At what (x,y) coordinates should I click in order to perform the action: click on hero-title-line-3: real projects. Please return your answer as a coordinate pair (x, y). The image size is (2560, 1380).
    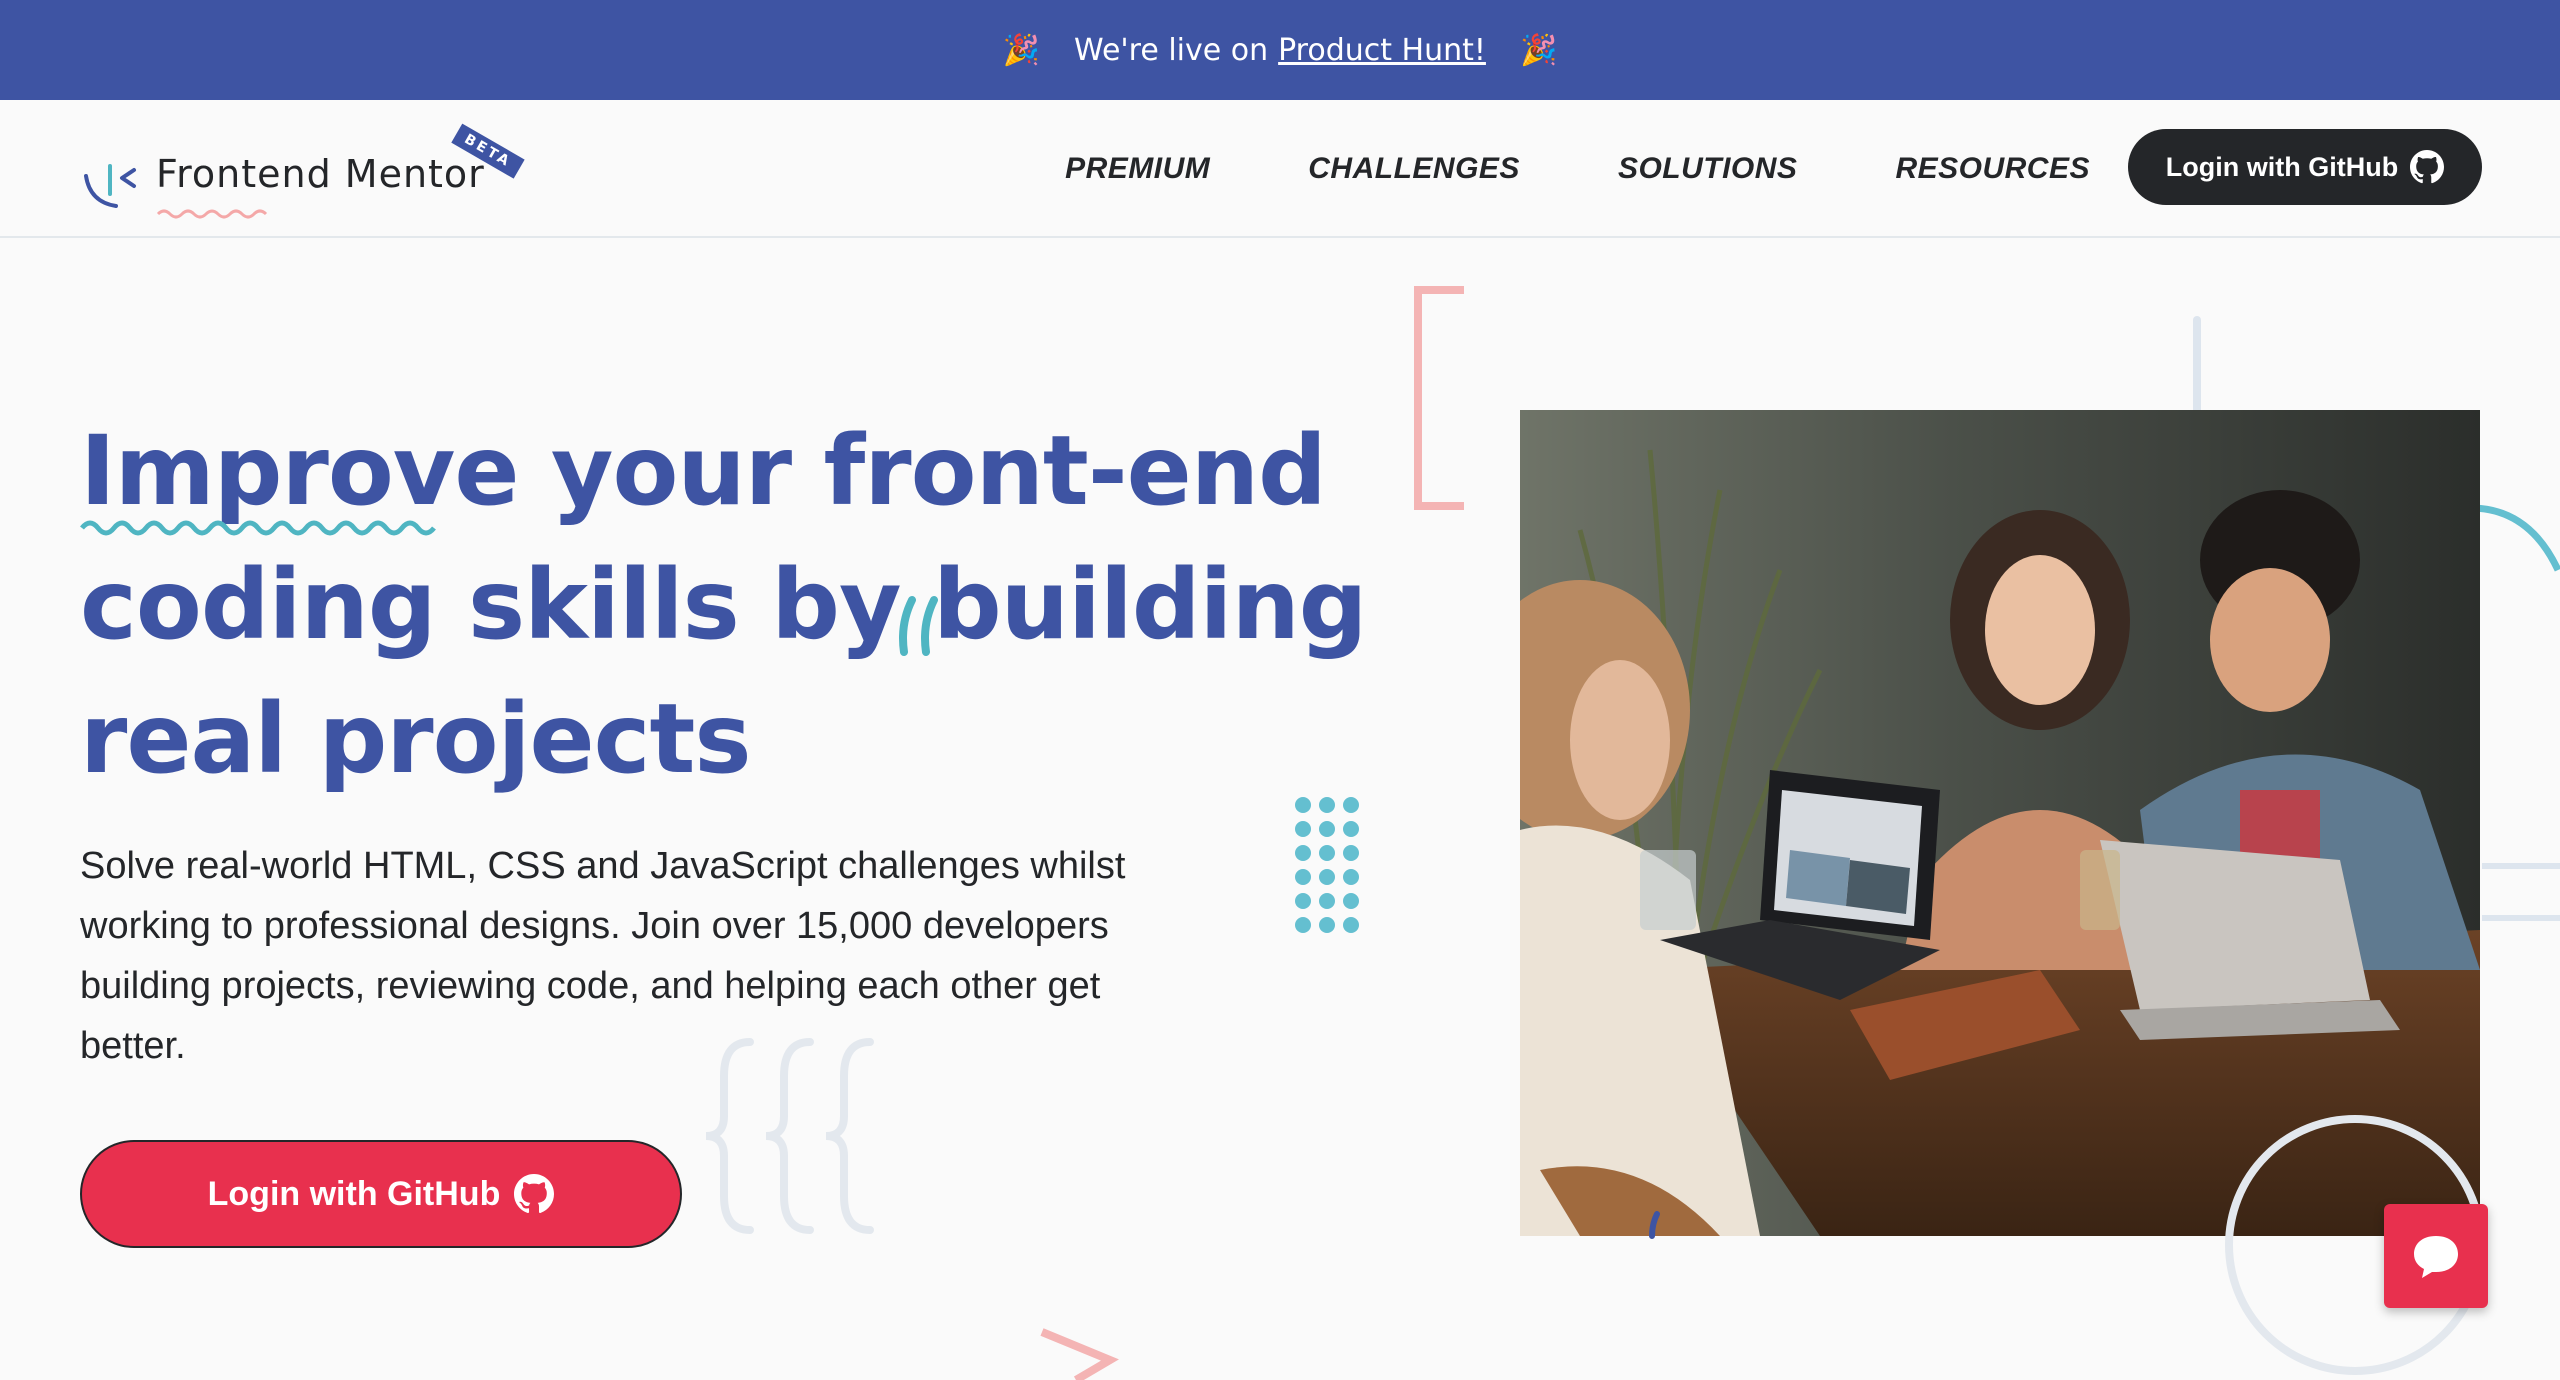
    Looking at the image, I should click on (416, 739).